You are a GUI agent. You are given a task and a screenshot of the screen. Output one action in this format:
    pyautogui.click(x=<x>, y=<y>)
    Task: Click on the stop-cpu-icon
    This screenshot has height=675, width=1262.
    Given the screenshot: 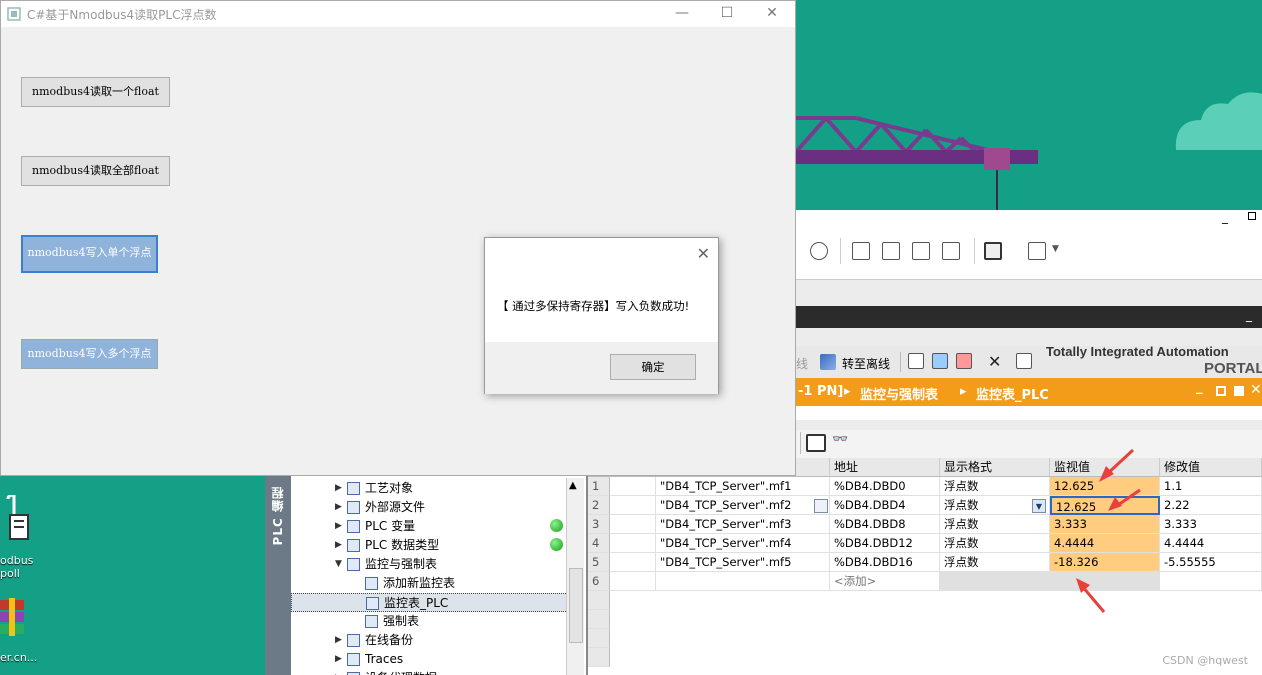 What is the action you would take?
    pyautogui.click(x=964, y=361)
    